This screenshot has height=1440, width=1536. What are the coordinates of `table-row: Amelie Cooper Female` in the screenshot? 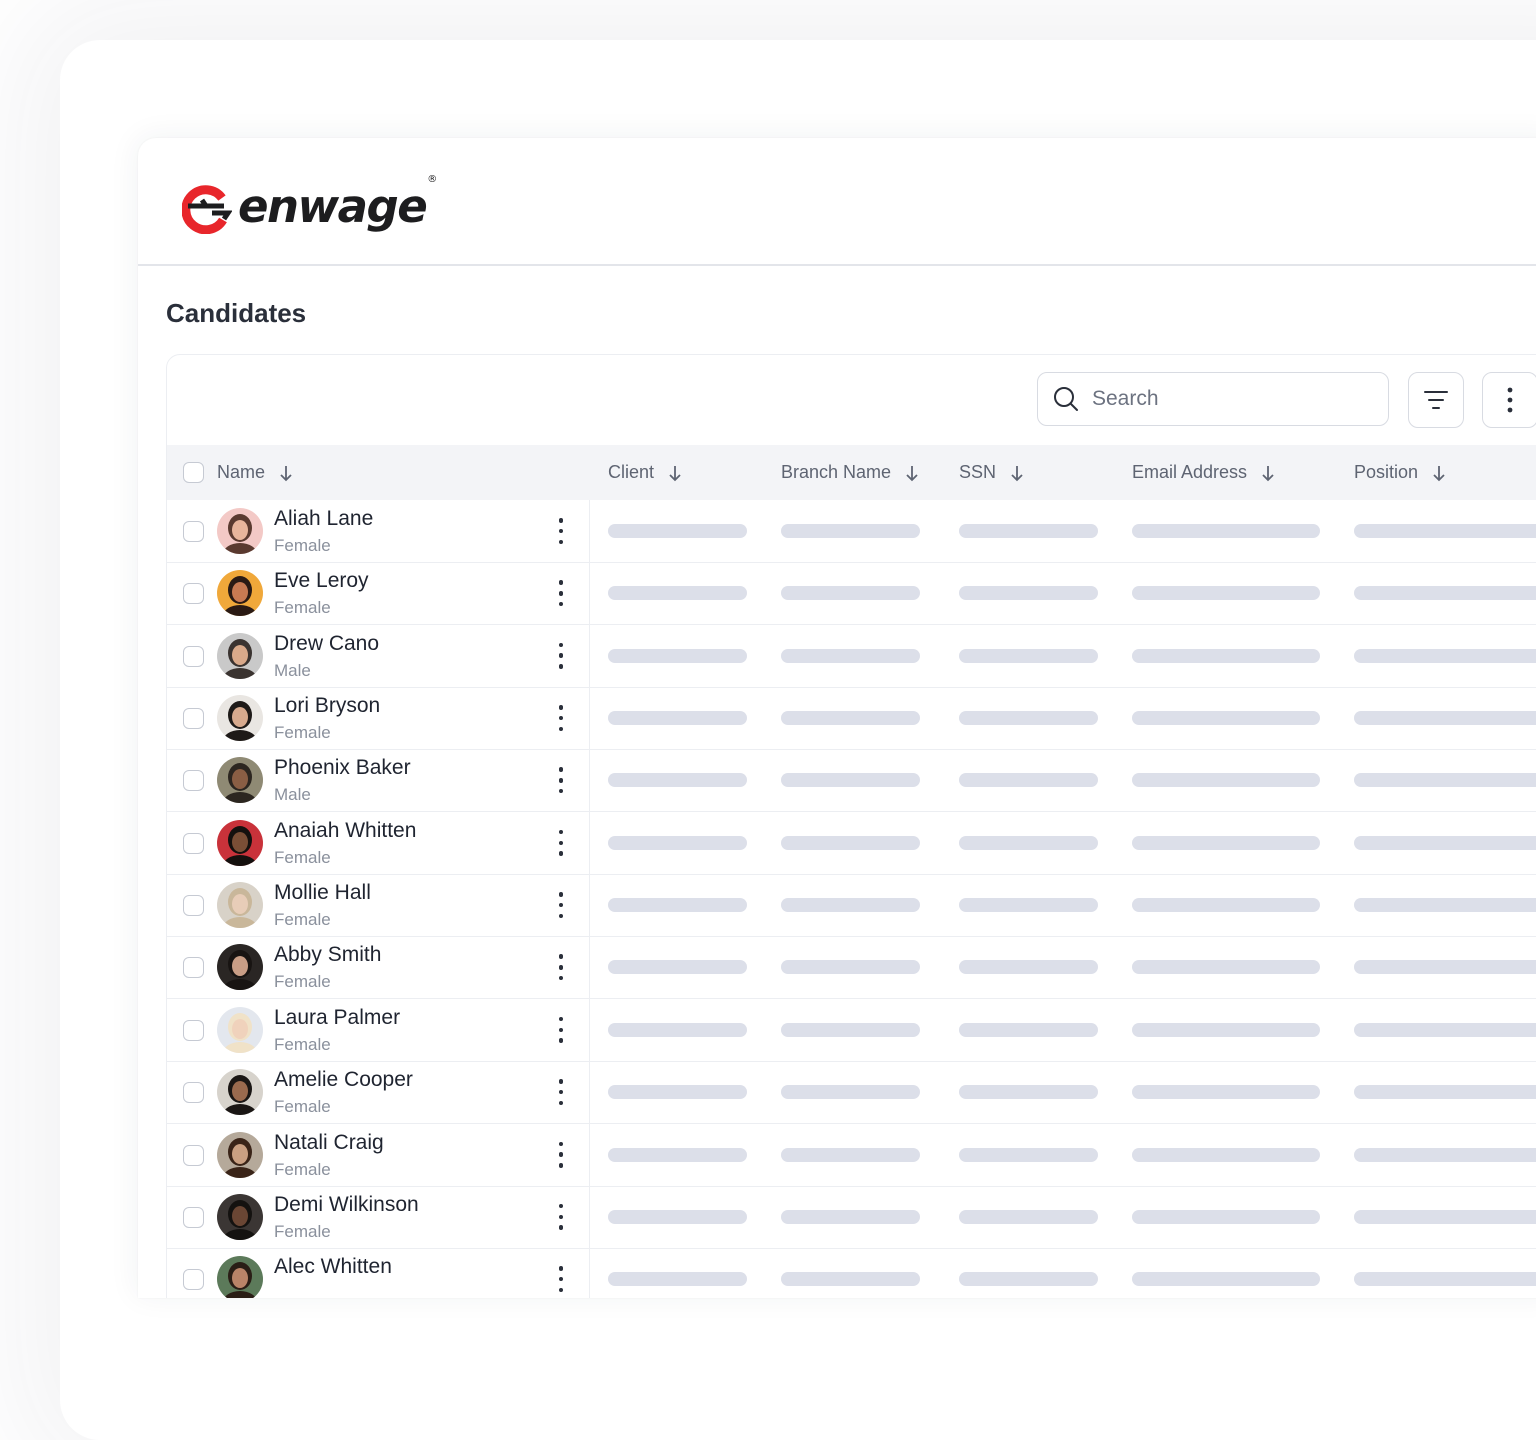 It's located at (851, 1093).